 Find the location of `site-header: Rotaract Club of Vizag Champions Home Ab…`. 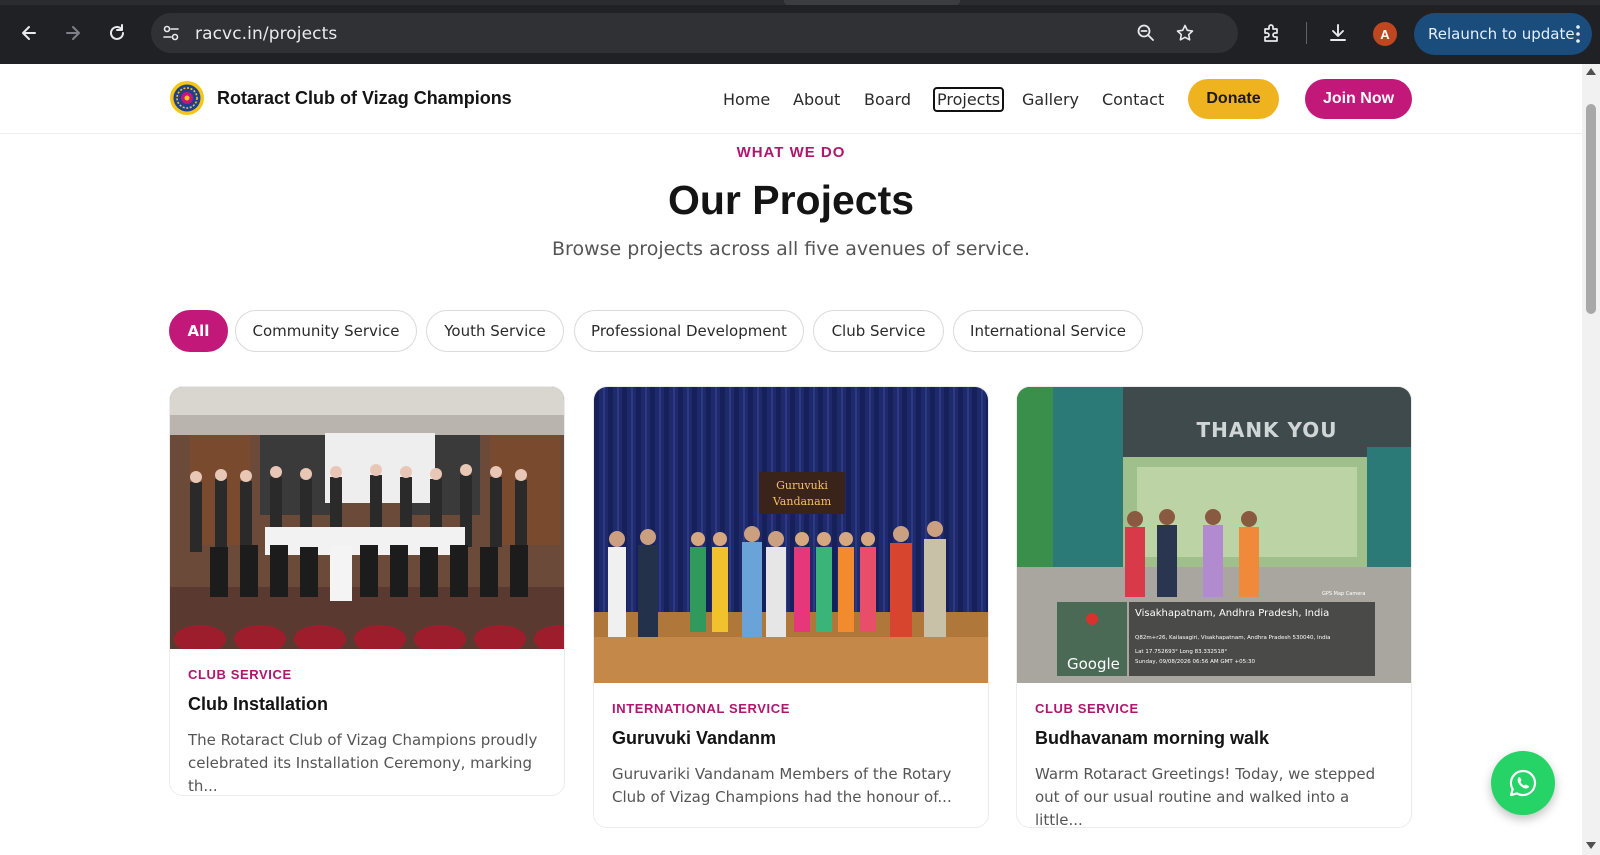

site-header: Rotaract Club of Vizag Champions Home Ab… is located at coordinates (791, 99).